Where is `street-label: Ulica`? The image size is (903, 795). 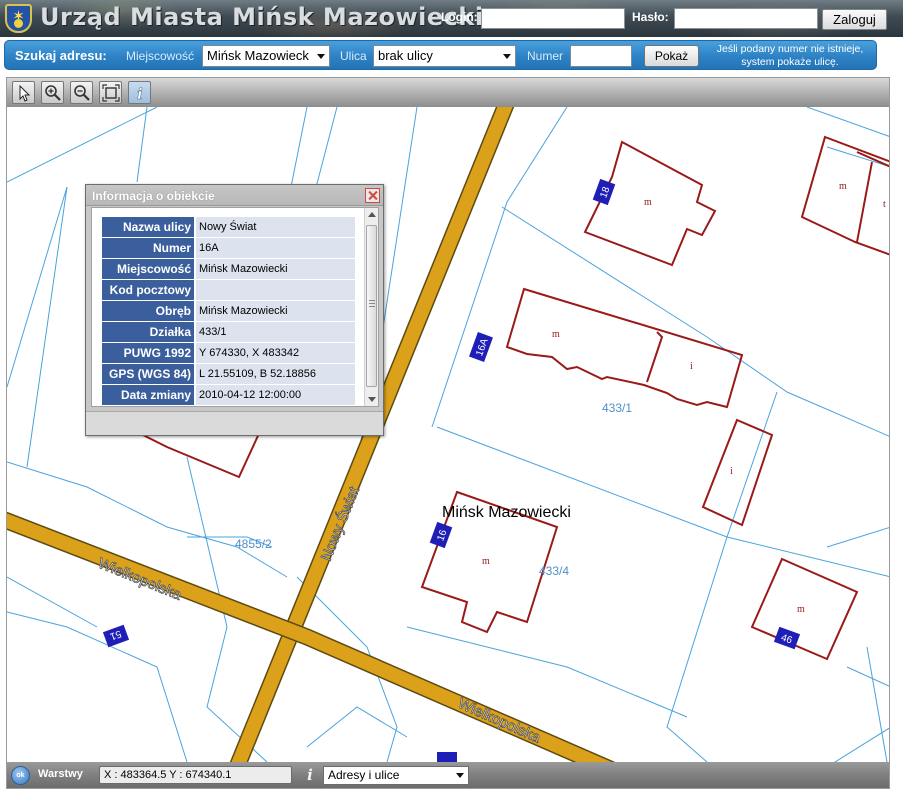
street-label: Ulica is located at coordinates (353, 56).